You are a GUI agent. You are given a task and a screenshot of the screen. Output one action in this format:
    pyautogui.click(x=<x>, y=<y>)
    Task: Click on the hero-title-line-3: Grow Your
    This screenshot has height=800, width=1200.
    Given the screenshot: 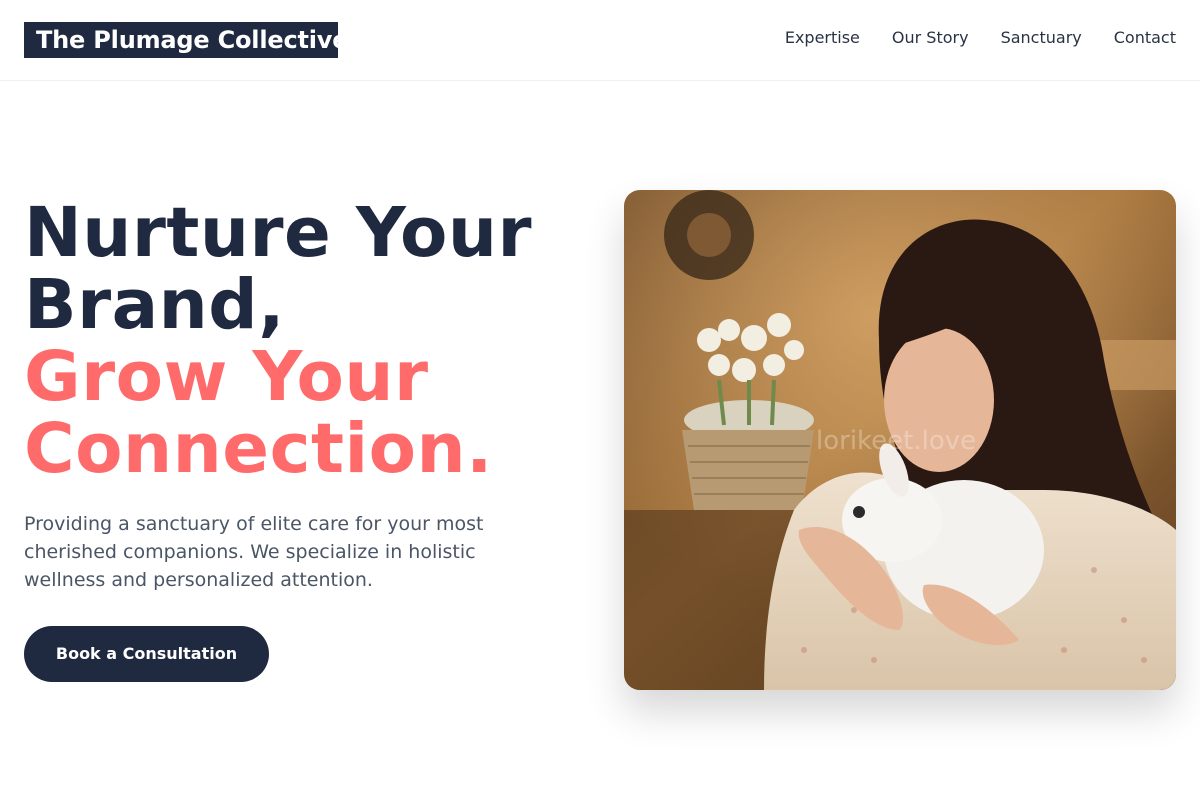 What is the action you would take?
    pyautogui.click(x=226, y=377)
    